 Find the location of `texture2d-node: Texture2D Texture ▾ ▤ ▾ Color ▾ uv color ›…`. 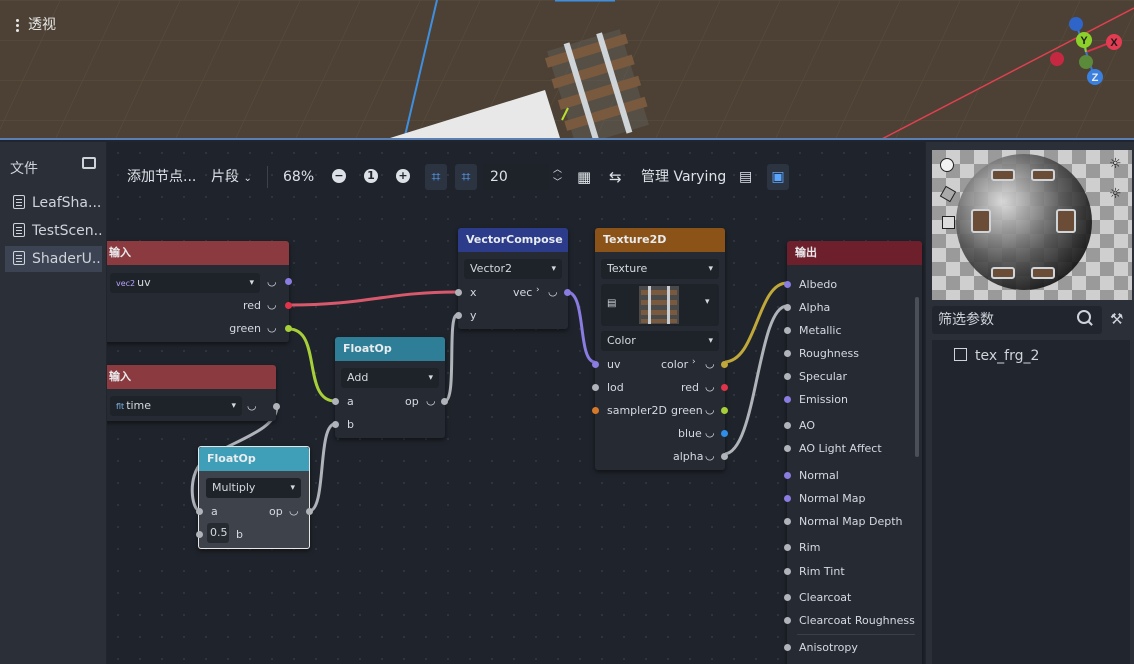

texture2d-node: Texture2D Texture ▾ ▤ ▾ Color ▾ uv color ›… is located at coordinates (660, 349).